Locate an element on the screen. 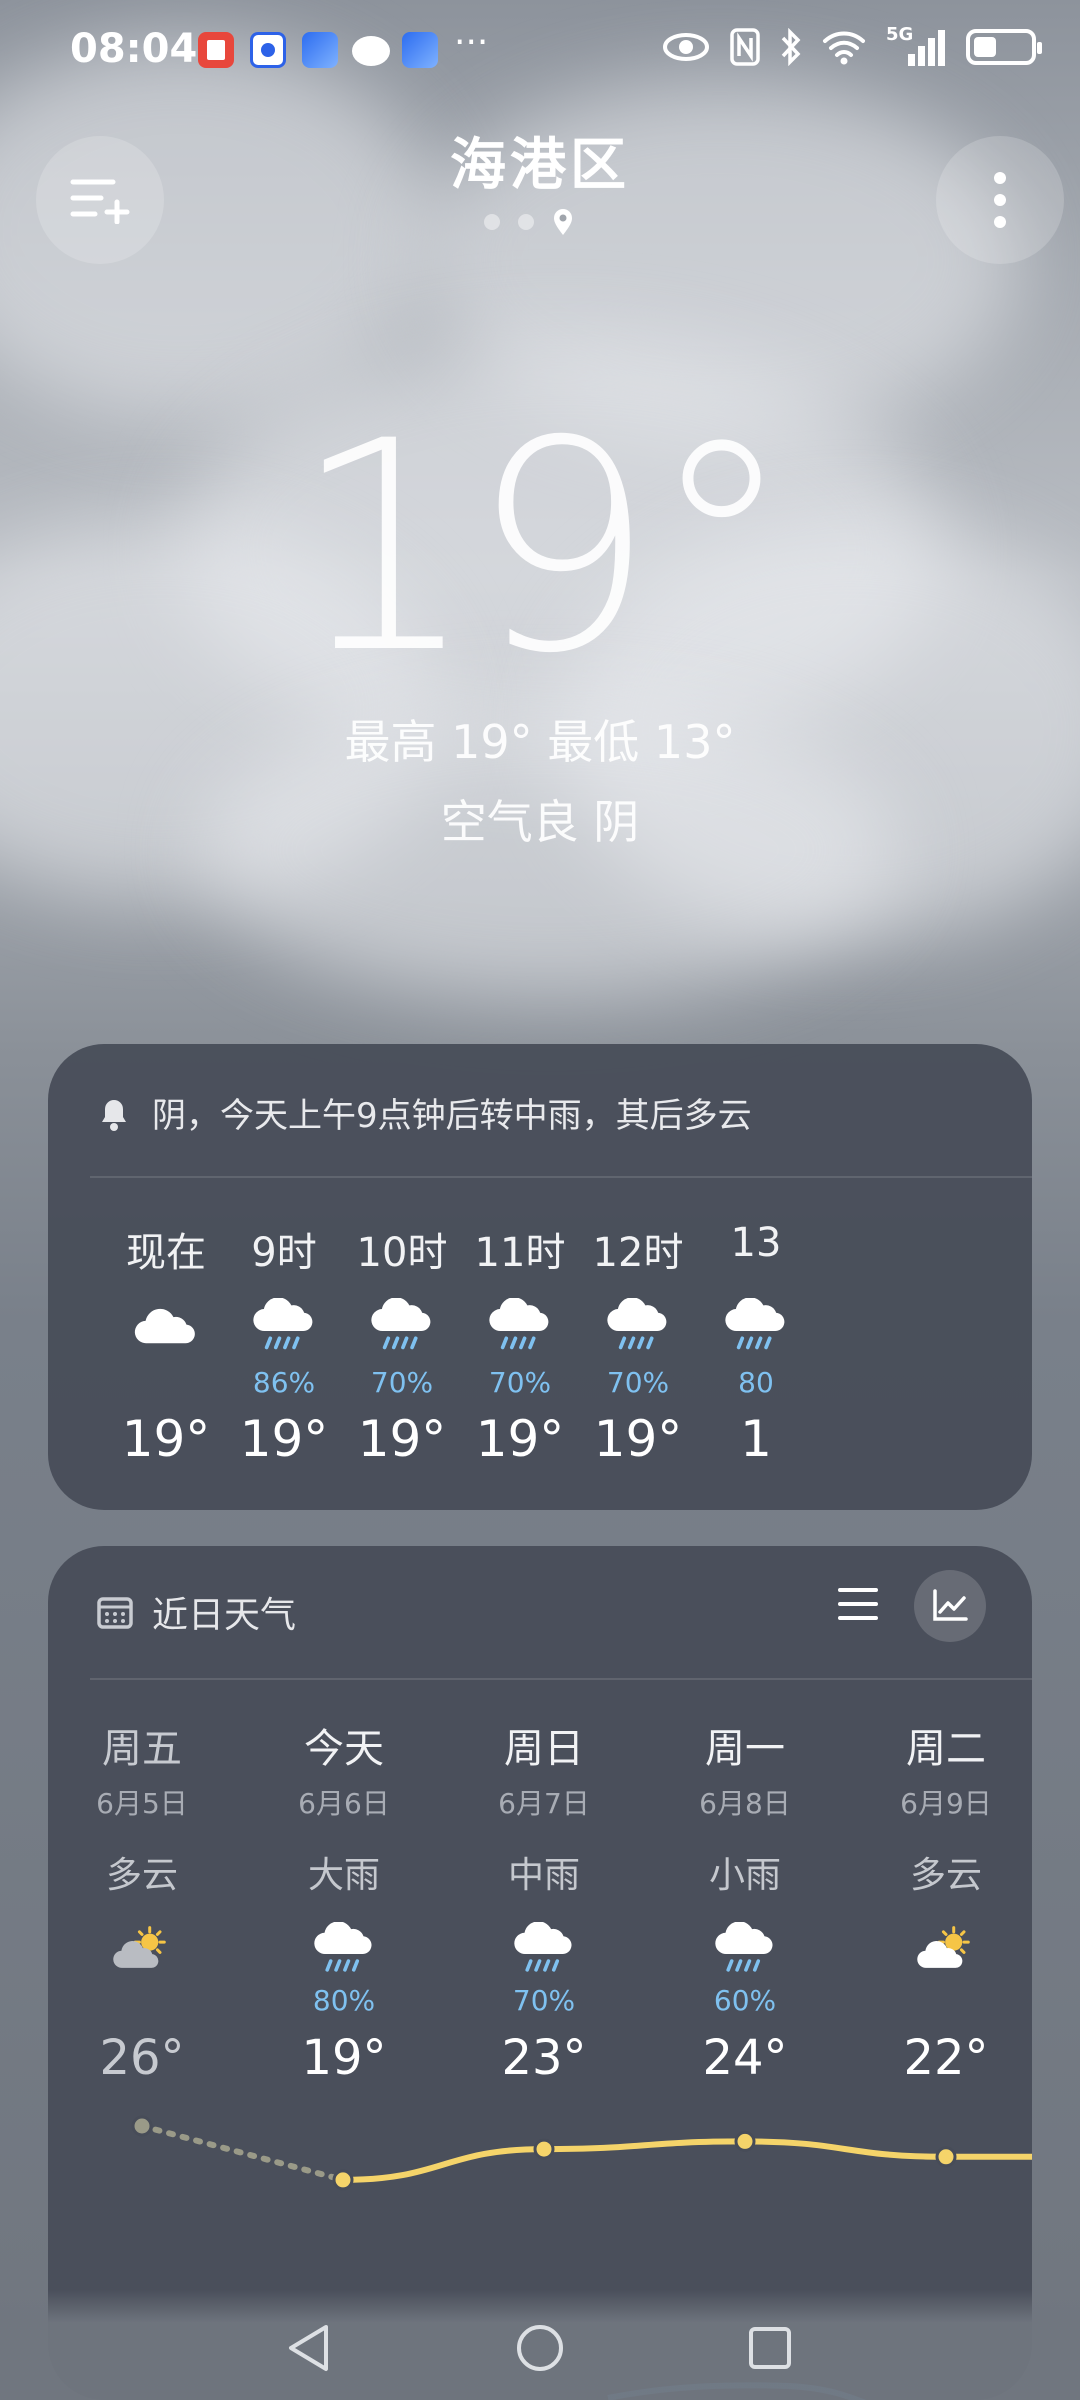  daily-date: 6月6日 is located at coordinates (344, 1803).